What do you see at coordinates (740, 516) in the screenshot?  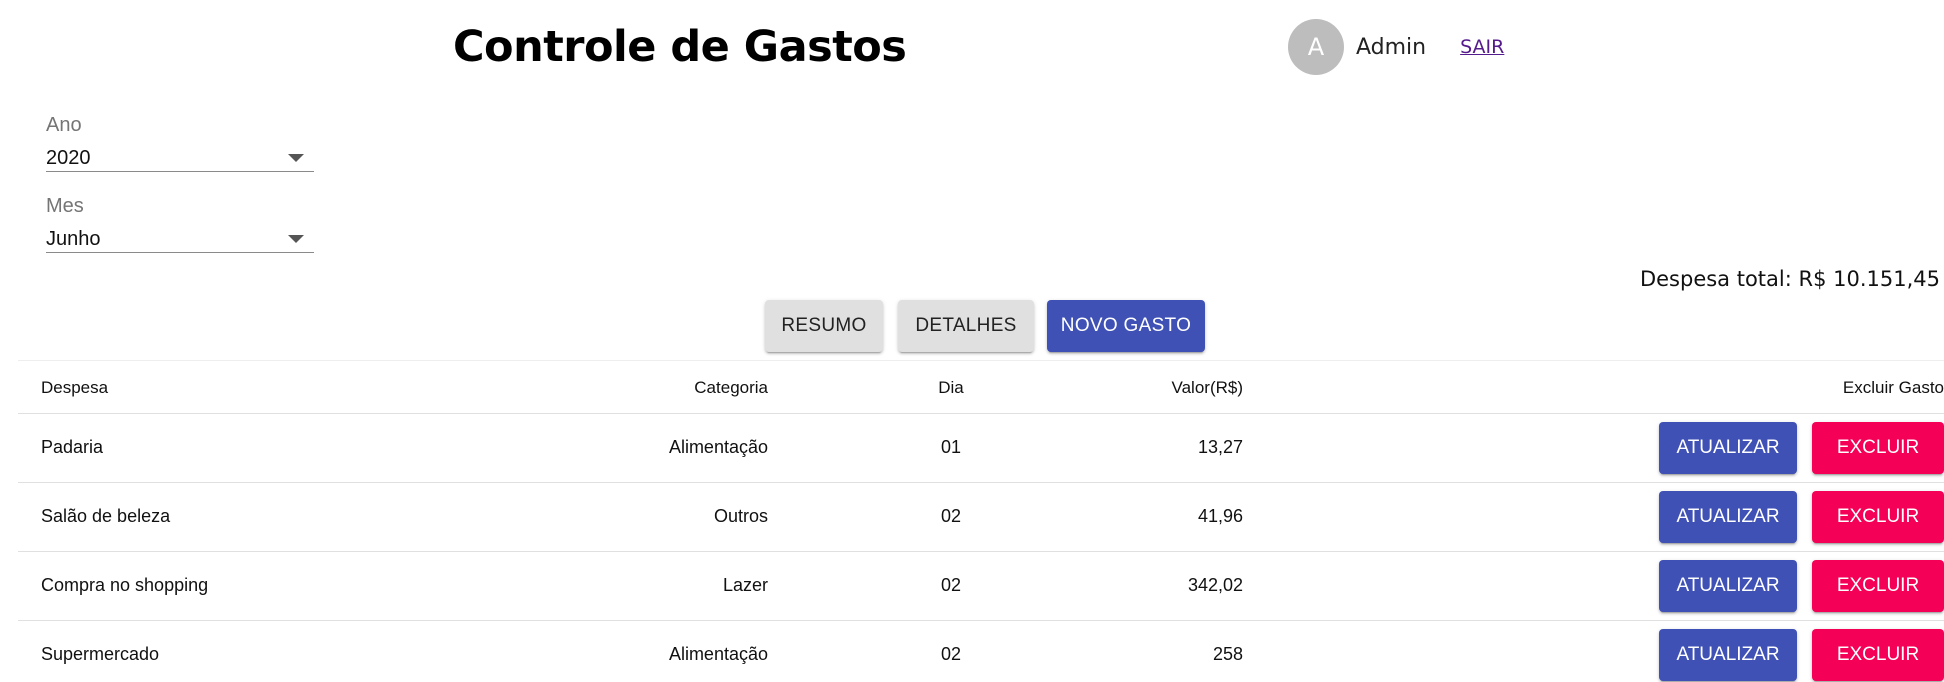 I see `cell-categoria: Outros` at bounding box center [740, 516].